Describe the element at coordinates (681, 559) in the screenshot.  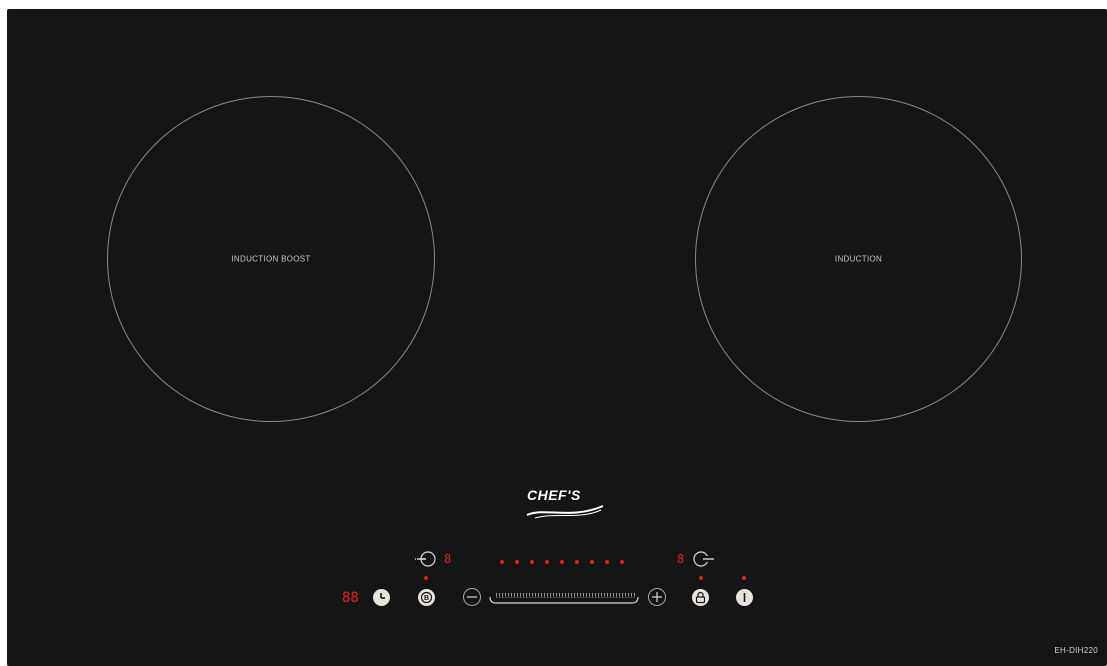
I see `right-zone-level-display: 8` at that location.